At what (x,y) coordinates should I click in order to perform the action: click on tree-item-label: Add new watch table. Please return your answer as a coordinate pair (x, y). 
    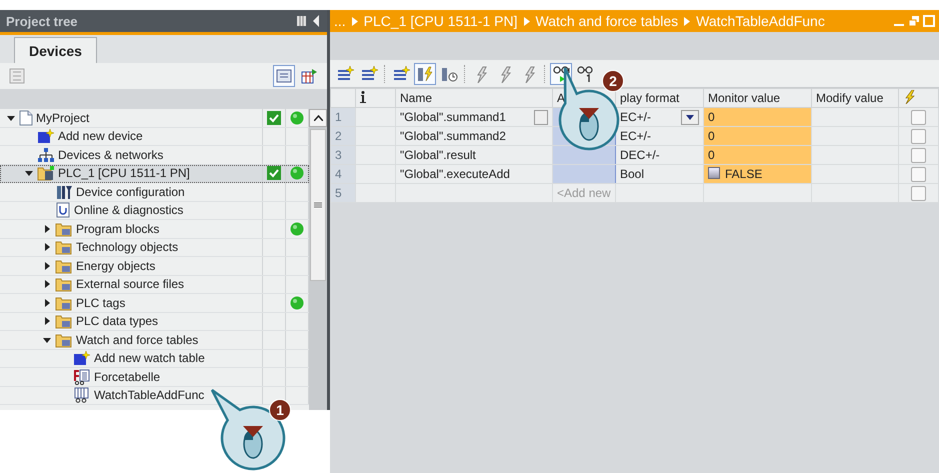
    Looking at the image, I should click on (149, 358).